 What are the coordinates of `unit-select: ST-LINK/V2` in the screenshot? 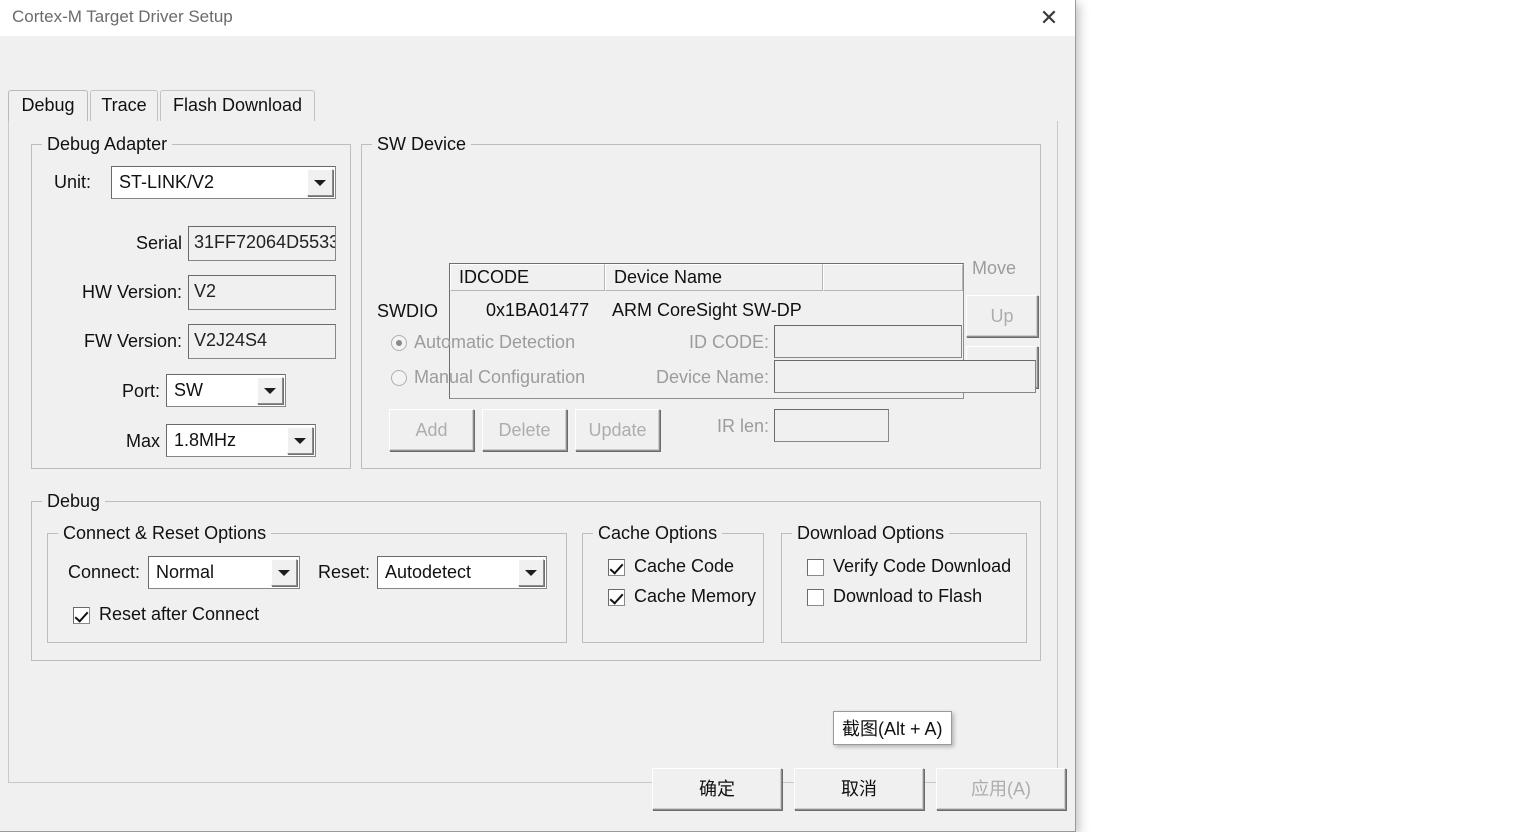 It's located at (223, 182).